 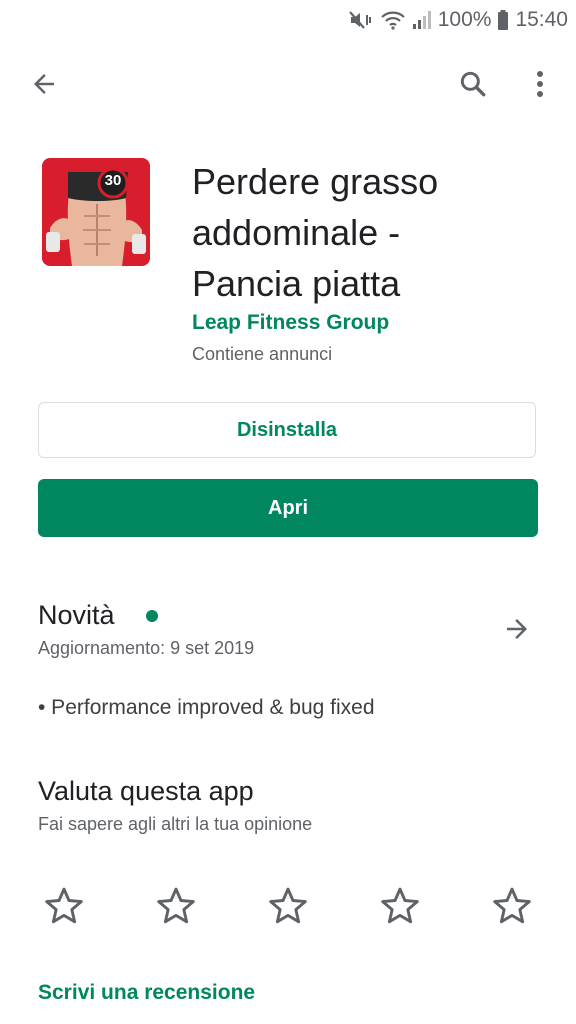 I want to click on search-button, so click(x=473, y=84).